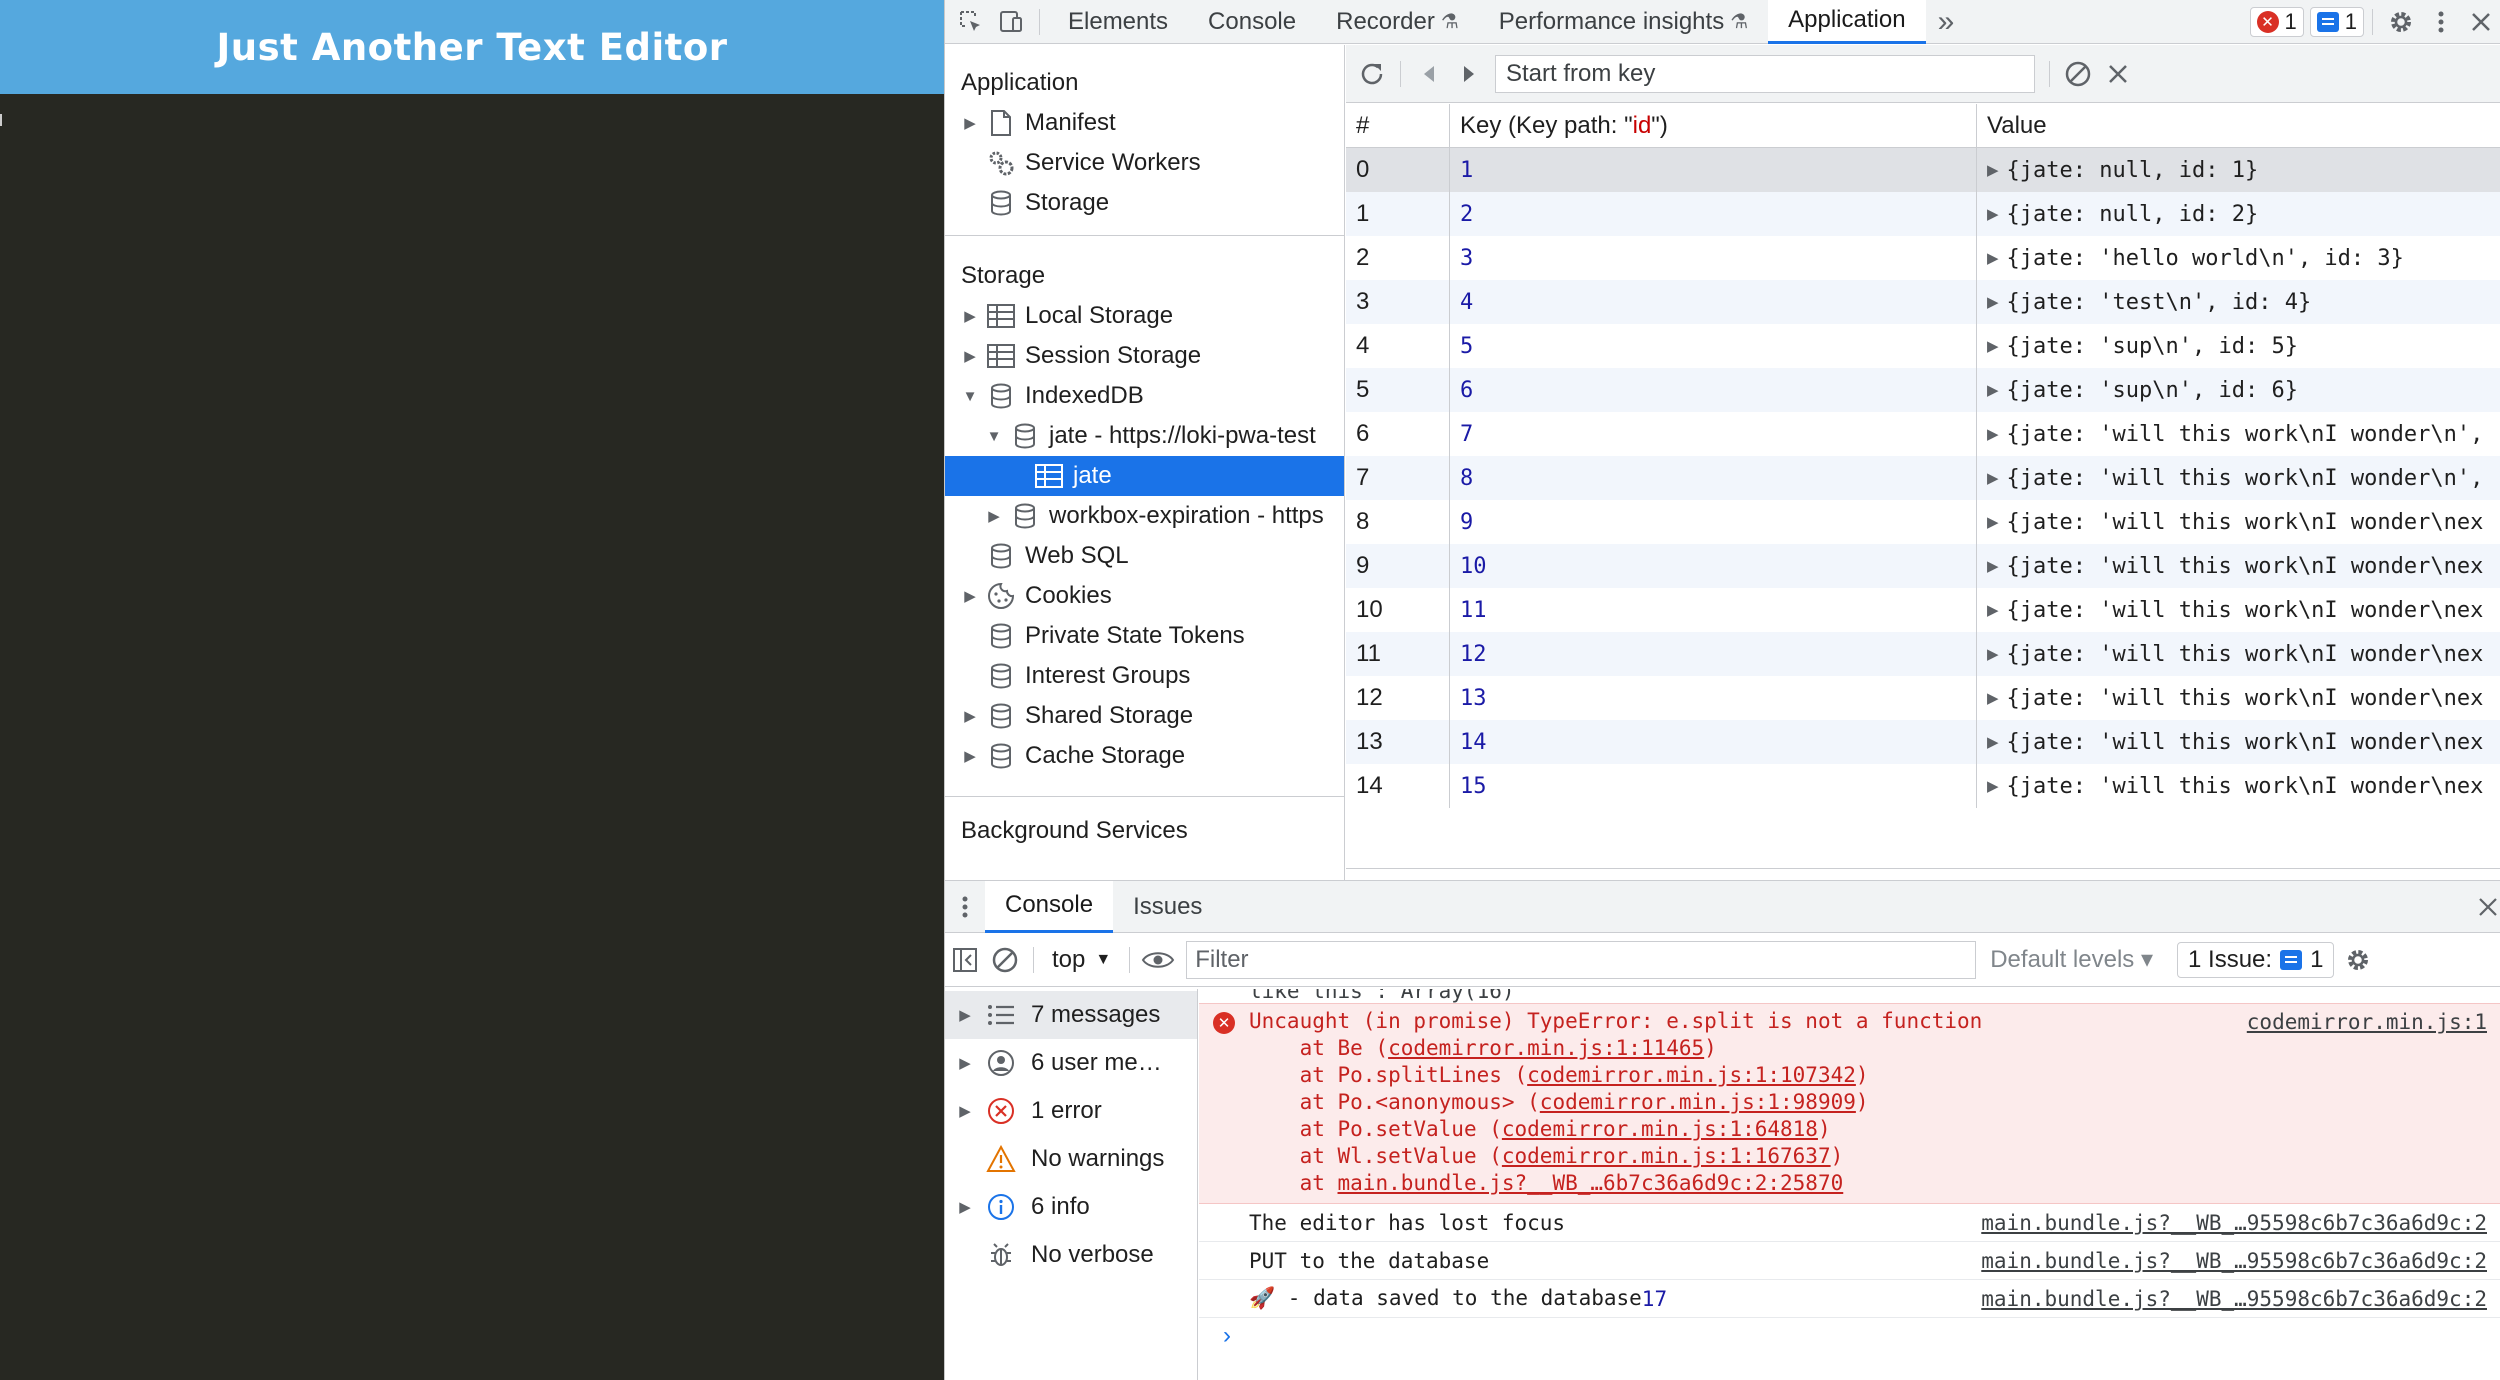 The width and height of the screenshot is (2500, 1380). I want to click on sidebar-item-web-sql: Web SQL, so click(1144, 556).